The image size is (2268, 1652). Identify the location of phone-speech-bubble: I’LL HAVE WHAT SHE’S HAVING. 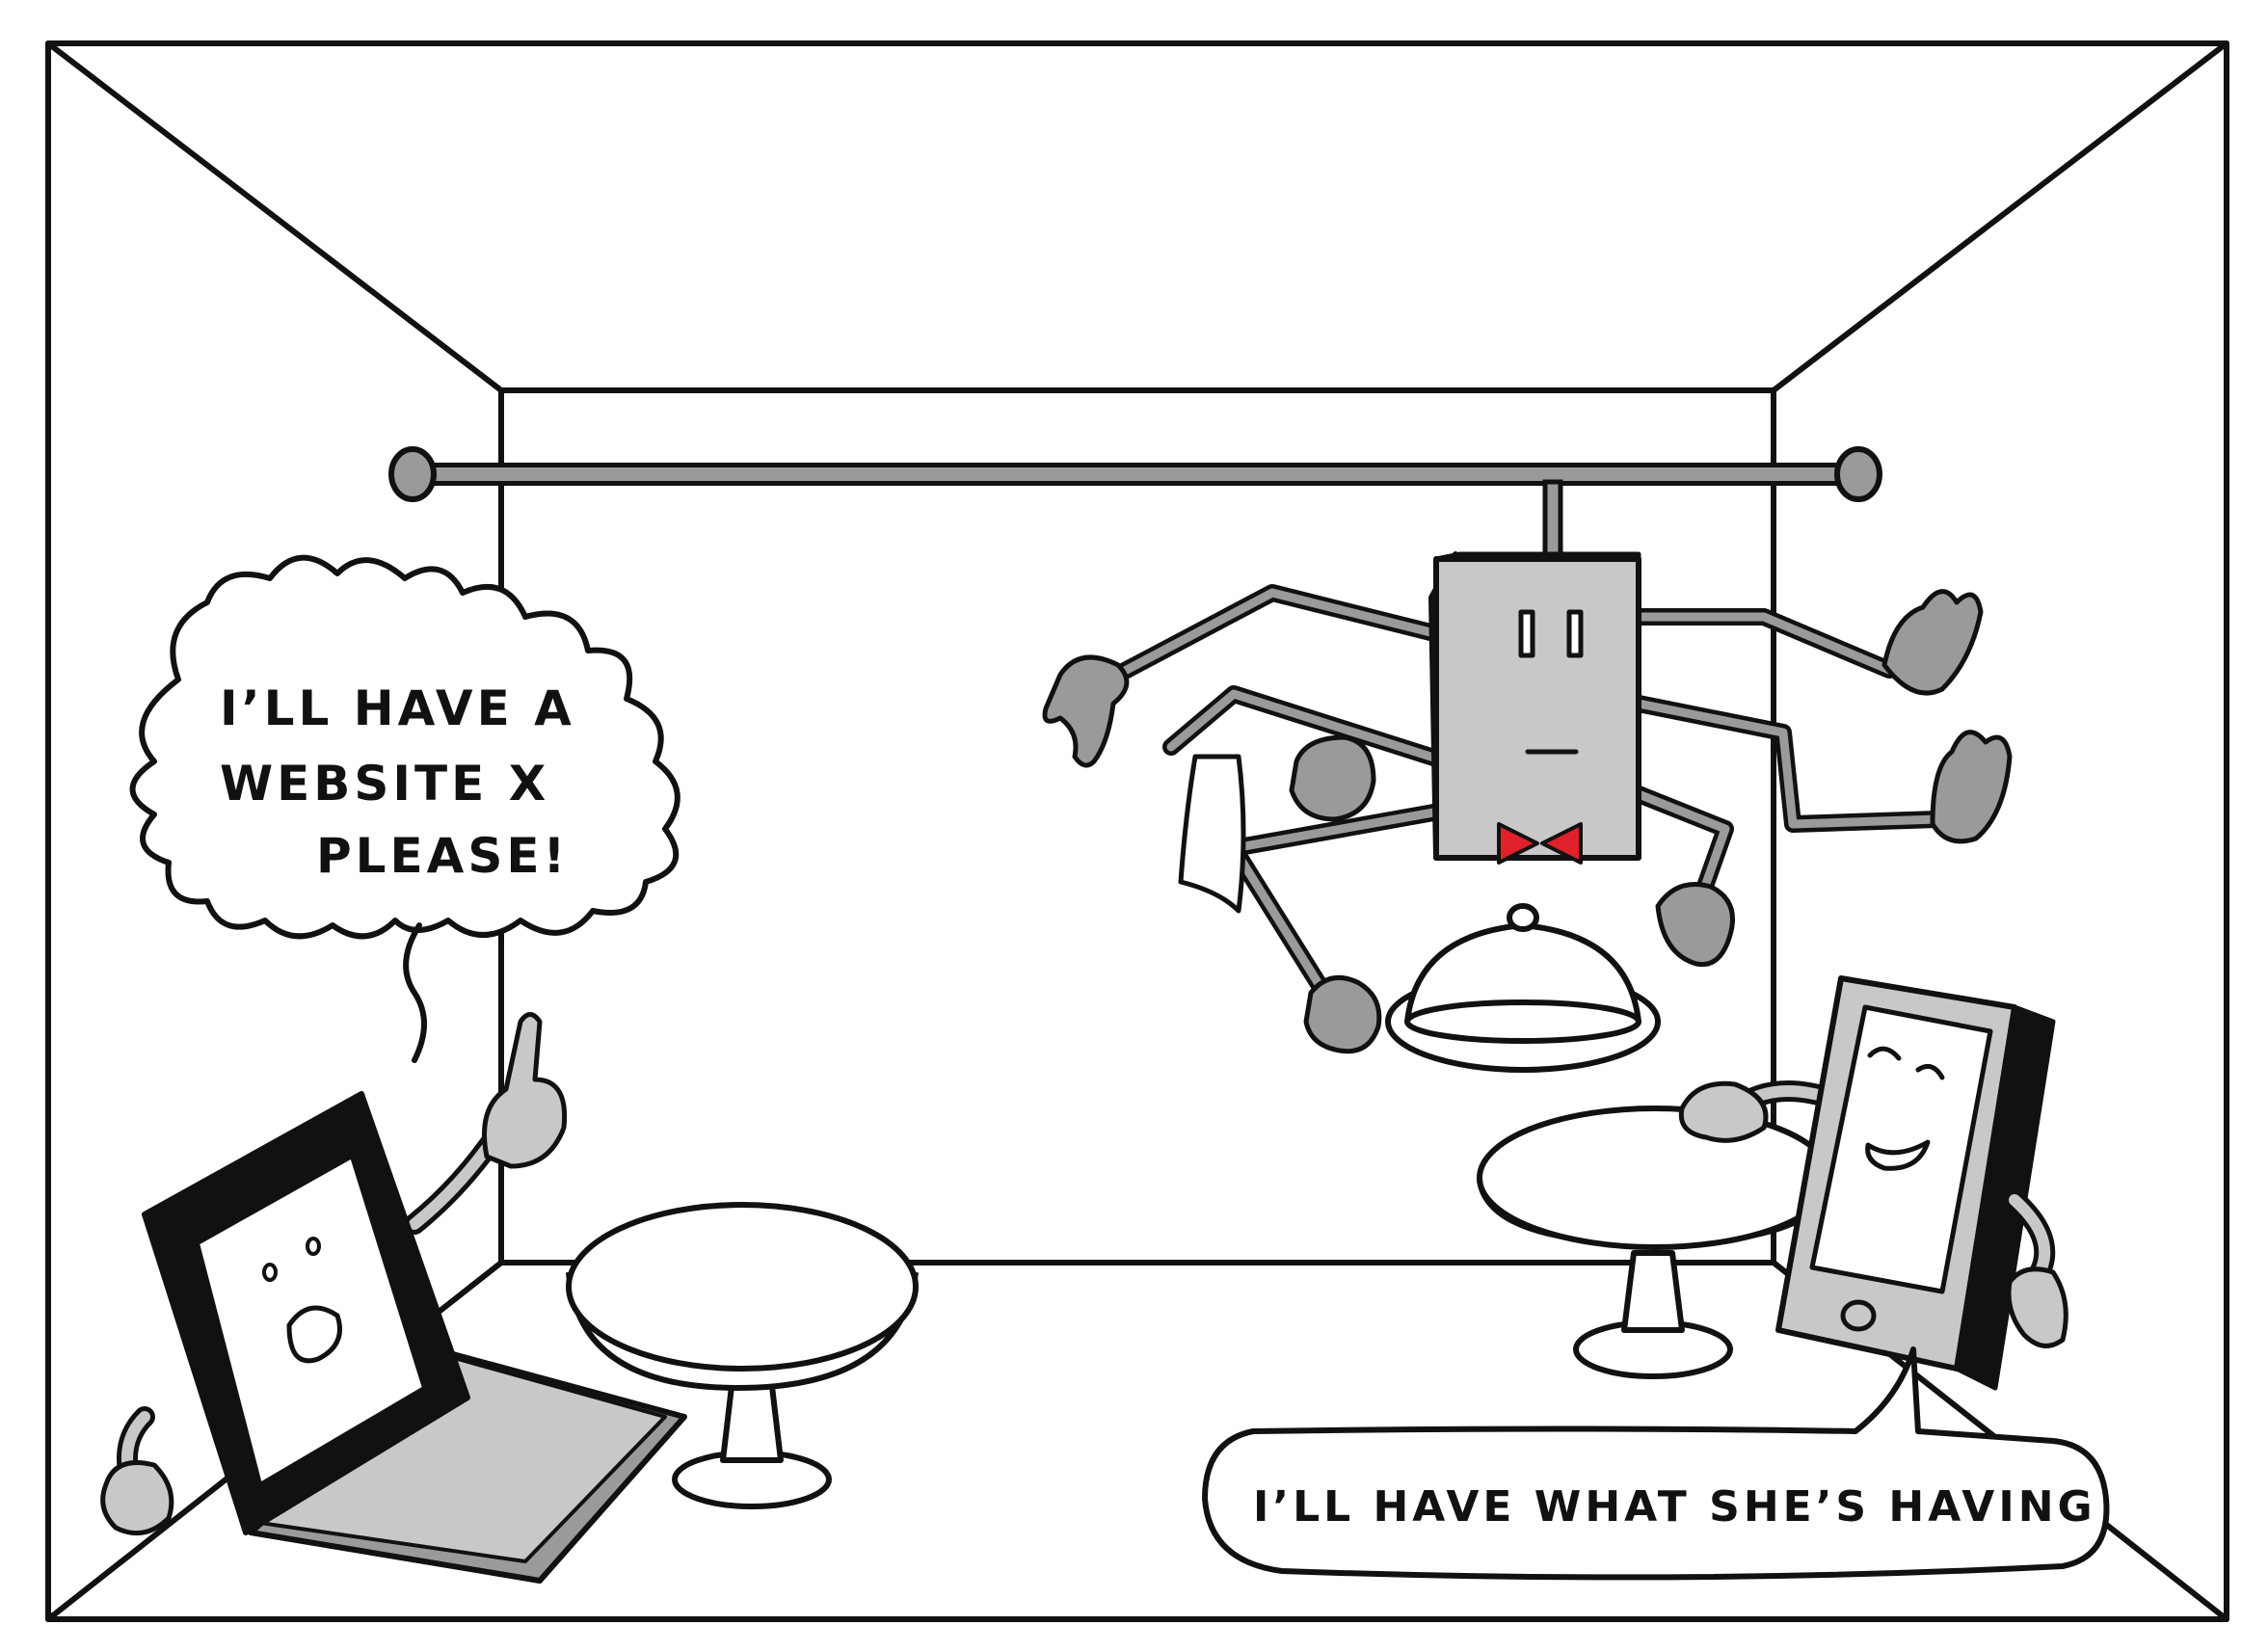
(1656, 1463).